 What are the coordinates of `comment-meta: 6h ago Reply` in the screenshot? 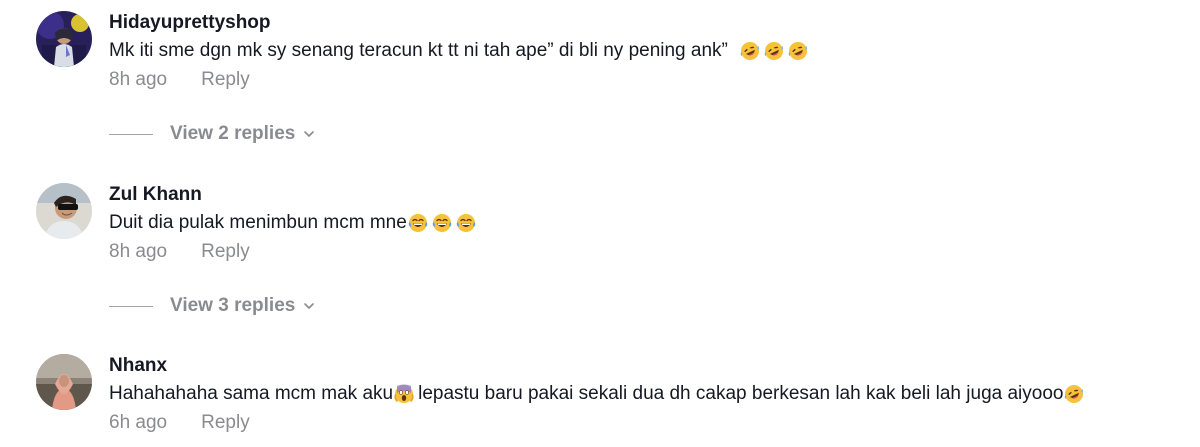 It's located at (639, 423).